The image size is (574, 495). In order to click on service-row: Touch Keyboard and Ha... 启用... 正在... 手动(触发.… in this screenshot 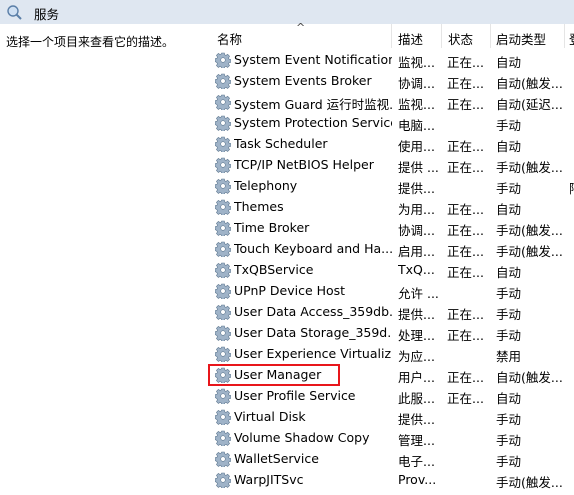, I will do `click(390, 249)`.